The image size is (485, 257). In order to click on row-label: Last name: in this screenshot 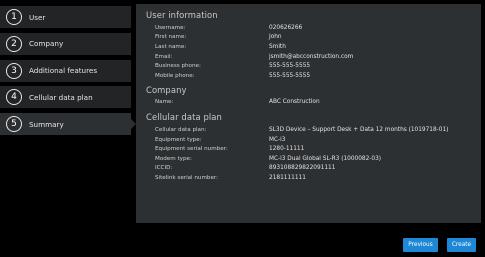, I will do `click(171, 46)`.